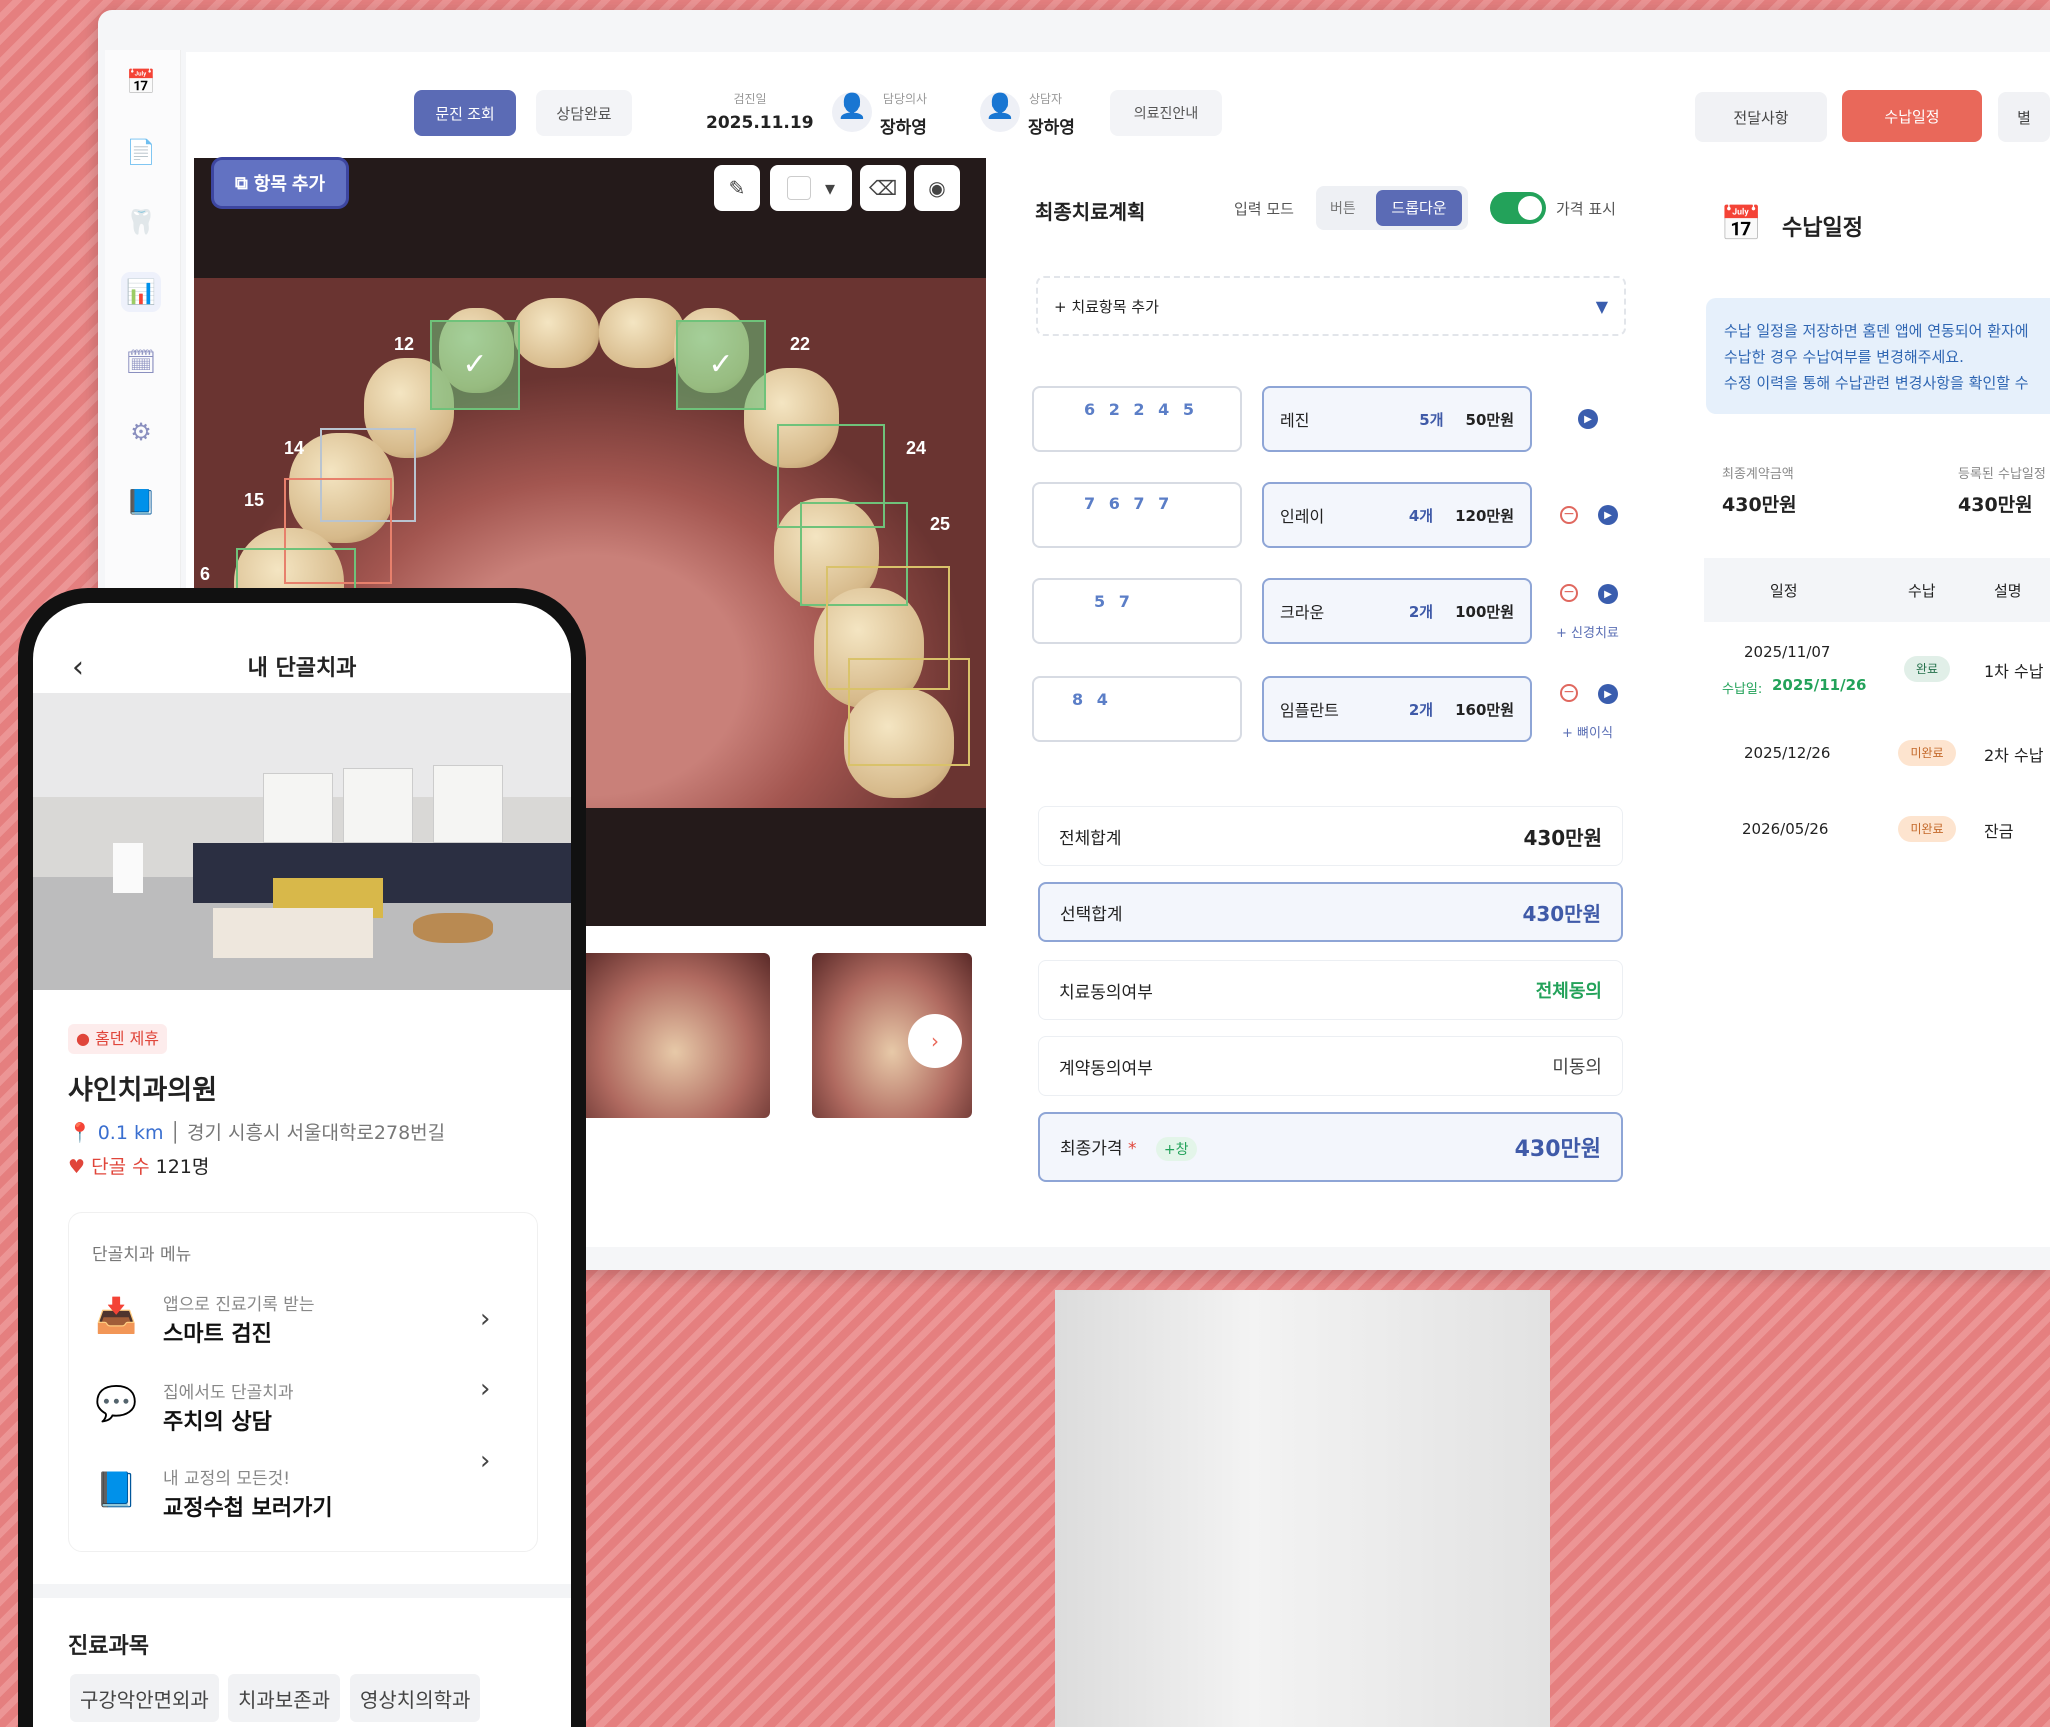  Describe the element at coordinates (116, 1490) in the screenshot. I see `notebook-icon: 📘` at that location.